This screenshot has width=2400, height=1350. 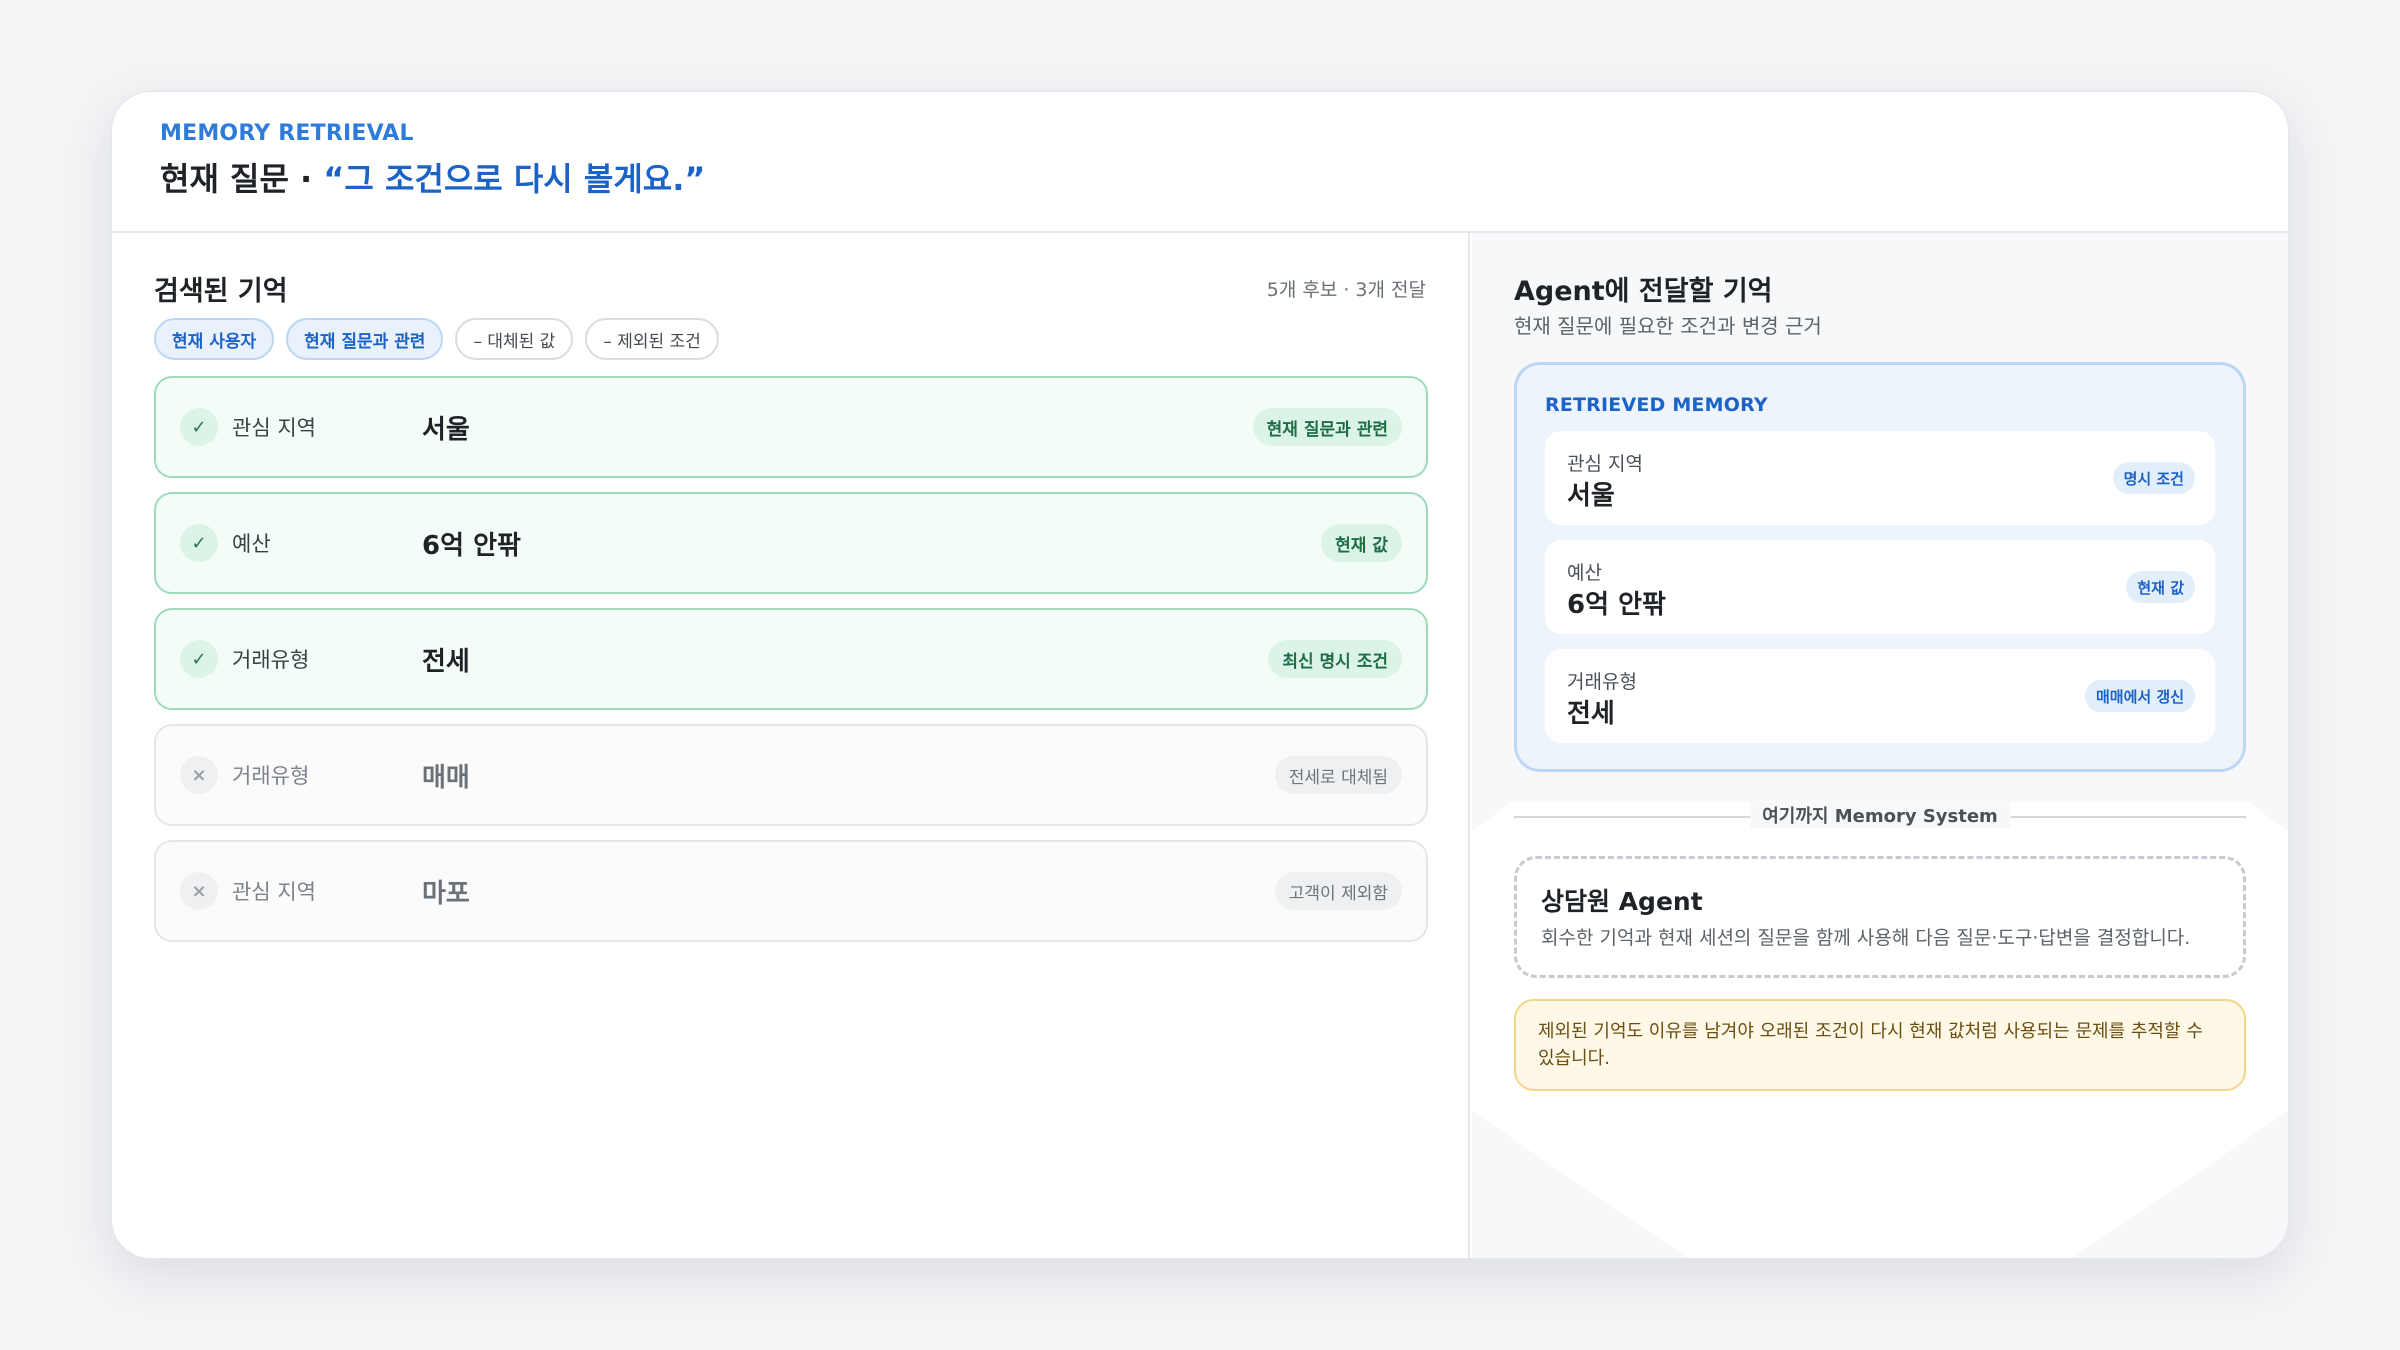 I want to click on memory-badge: 현재 질문과 관련, so click(x=1327, y=427).